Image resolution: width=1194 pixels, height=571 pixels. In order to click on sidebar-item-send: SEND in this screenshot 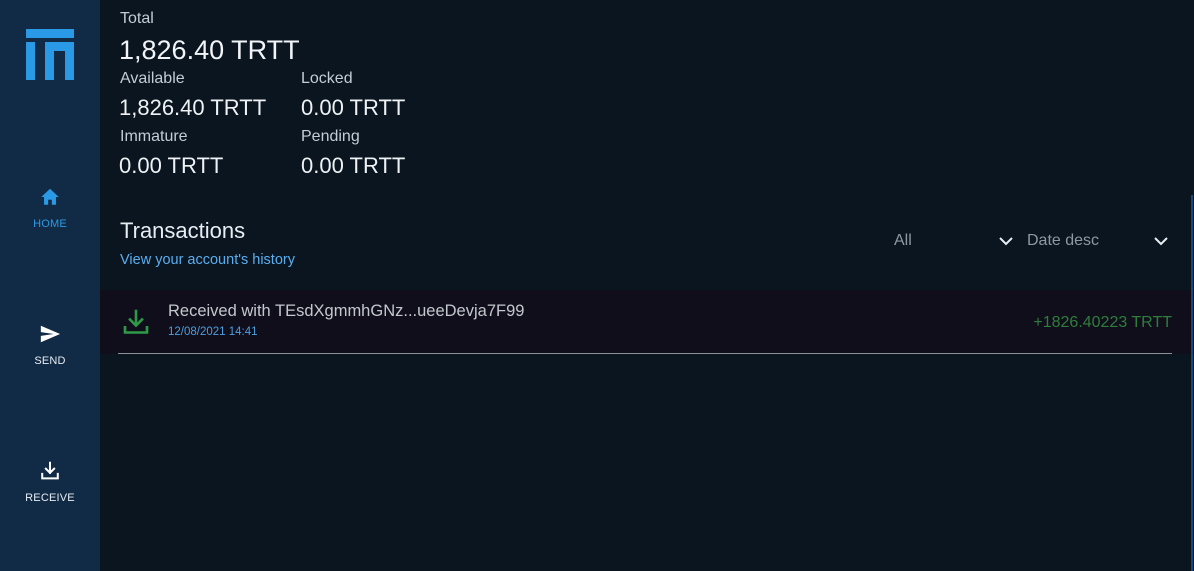, I will do `click(50, 358)`.